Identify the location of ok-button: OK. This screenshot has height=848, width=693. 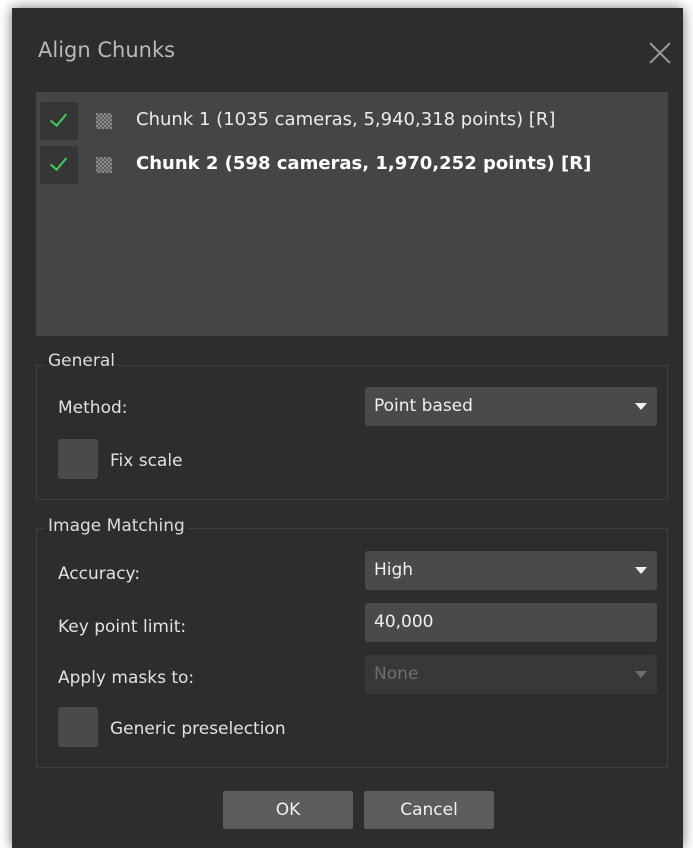
(288, 810).